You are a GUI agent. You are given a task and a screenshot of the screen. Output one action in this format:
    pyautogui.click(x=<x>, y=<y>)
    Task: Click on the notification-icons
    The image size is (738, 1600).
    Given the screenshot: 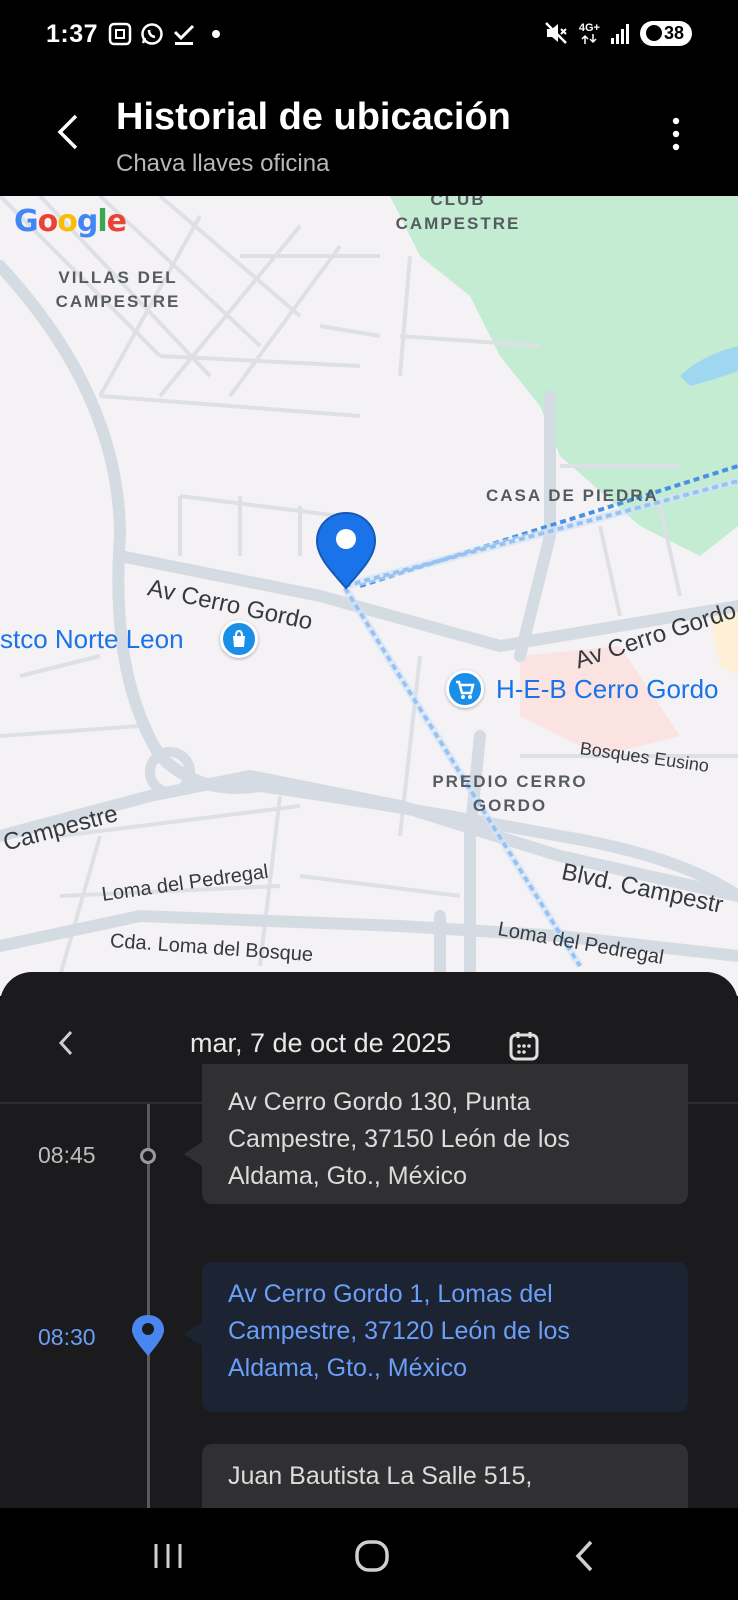 What is the action you would take?
    pyautogui.click(x=168, y=34)
    